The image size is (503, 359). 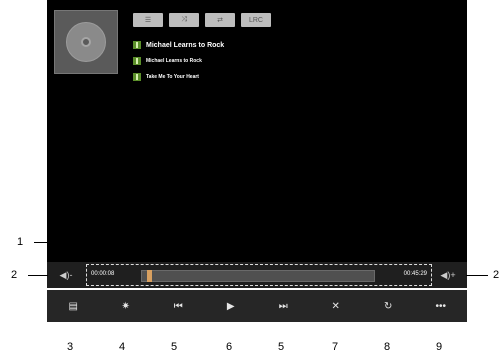 I want to click on play-button: ▶, so click(x=231, y=306).